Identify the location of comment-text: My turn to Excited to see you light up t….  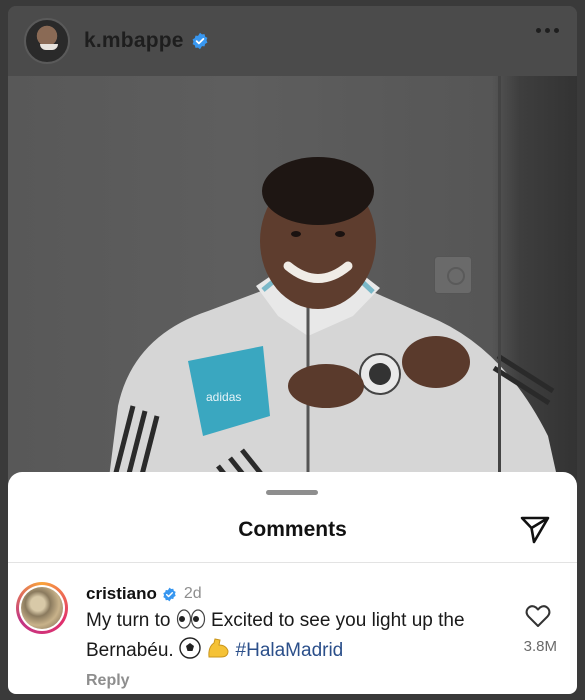
(296, 637).